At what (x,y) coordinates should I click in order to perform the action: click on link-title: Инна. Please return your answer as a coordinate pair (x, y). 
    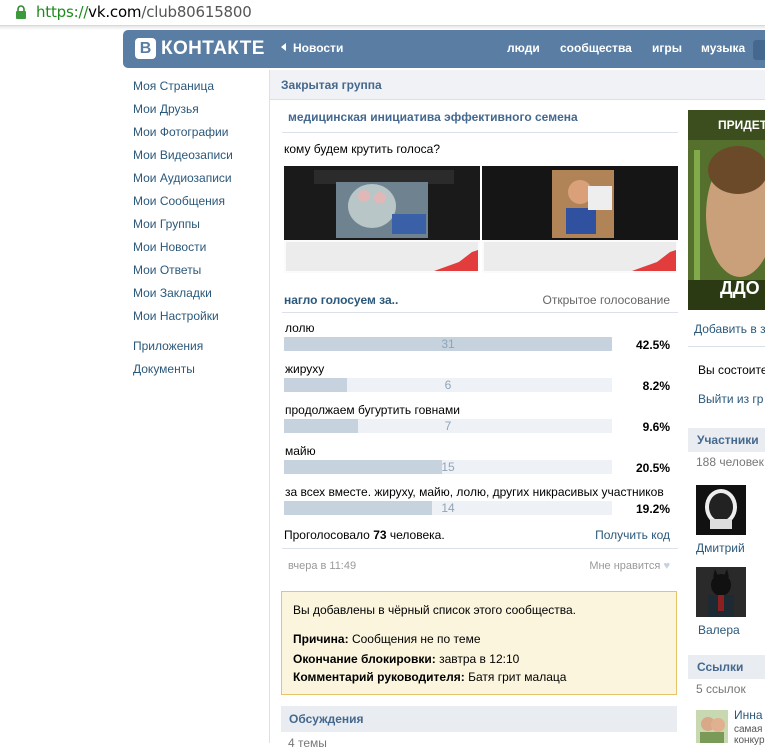
    Looking at the image, I should click on (748, 715).